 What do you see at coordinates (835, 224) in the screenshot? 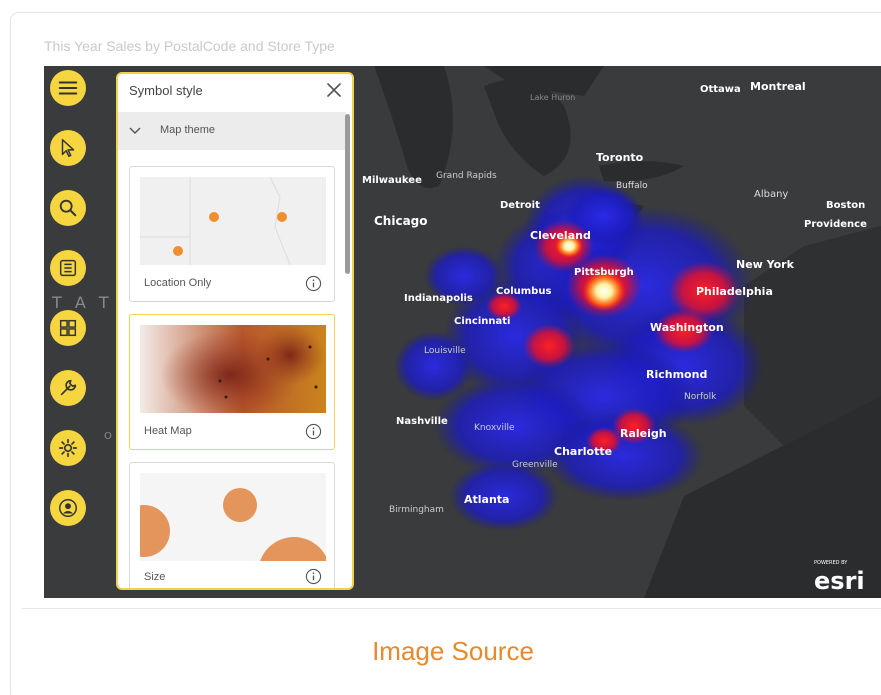
I see `city-label: Providence` at bounding box center [835, 224].